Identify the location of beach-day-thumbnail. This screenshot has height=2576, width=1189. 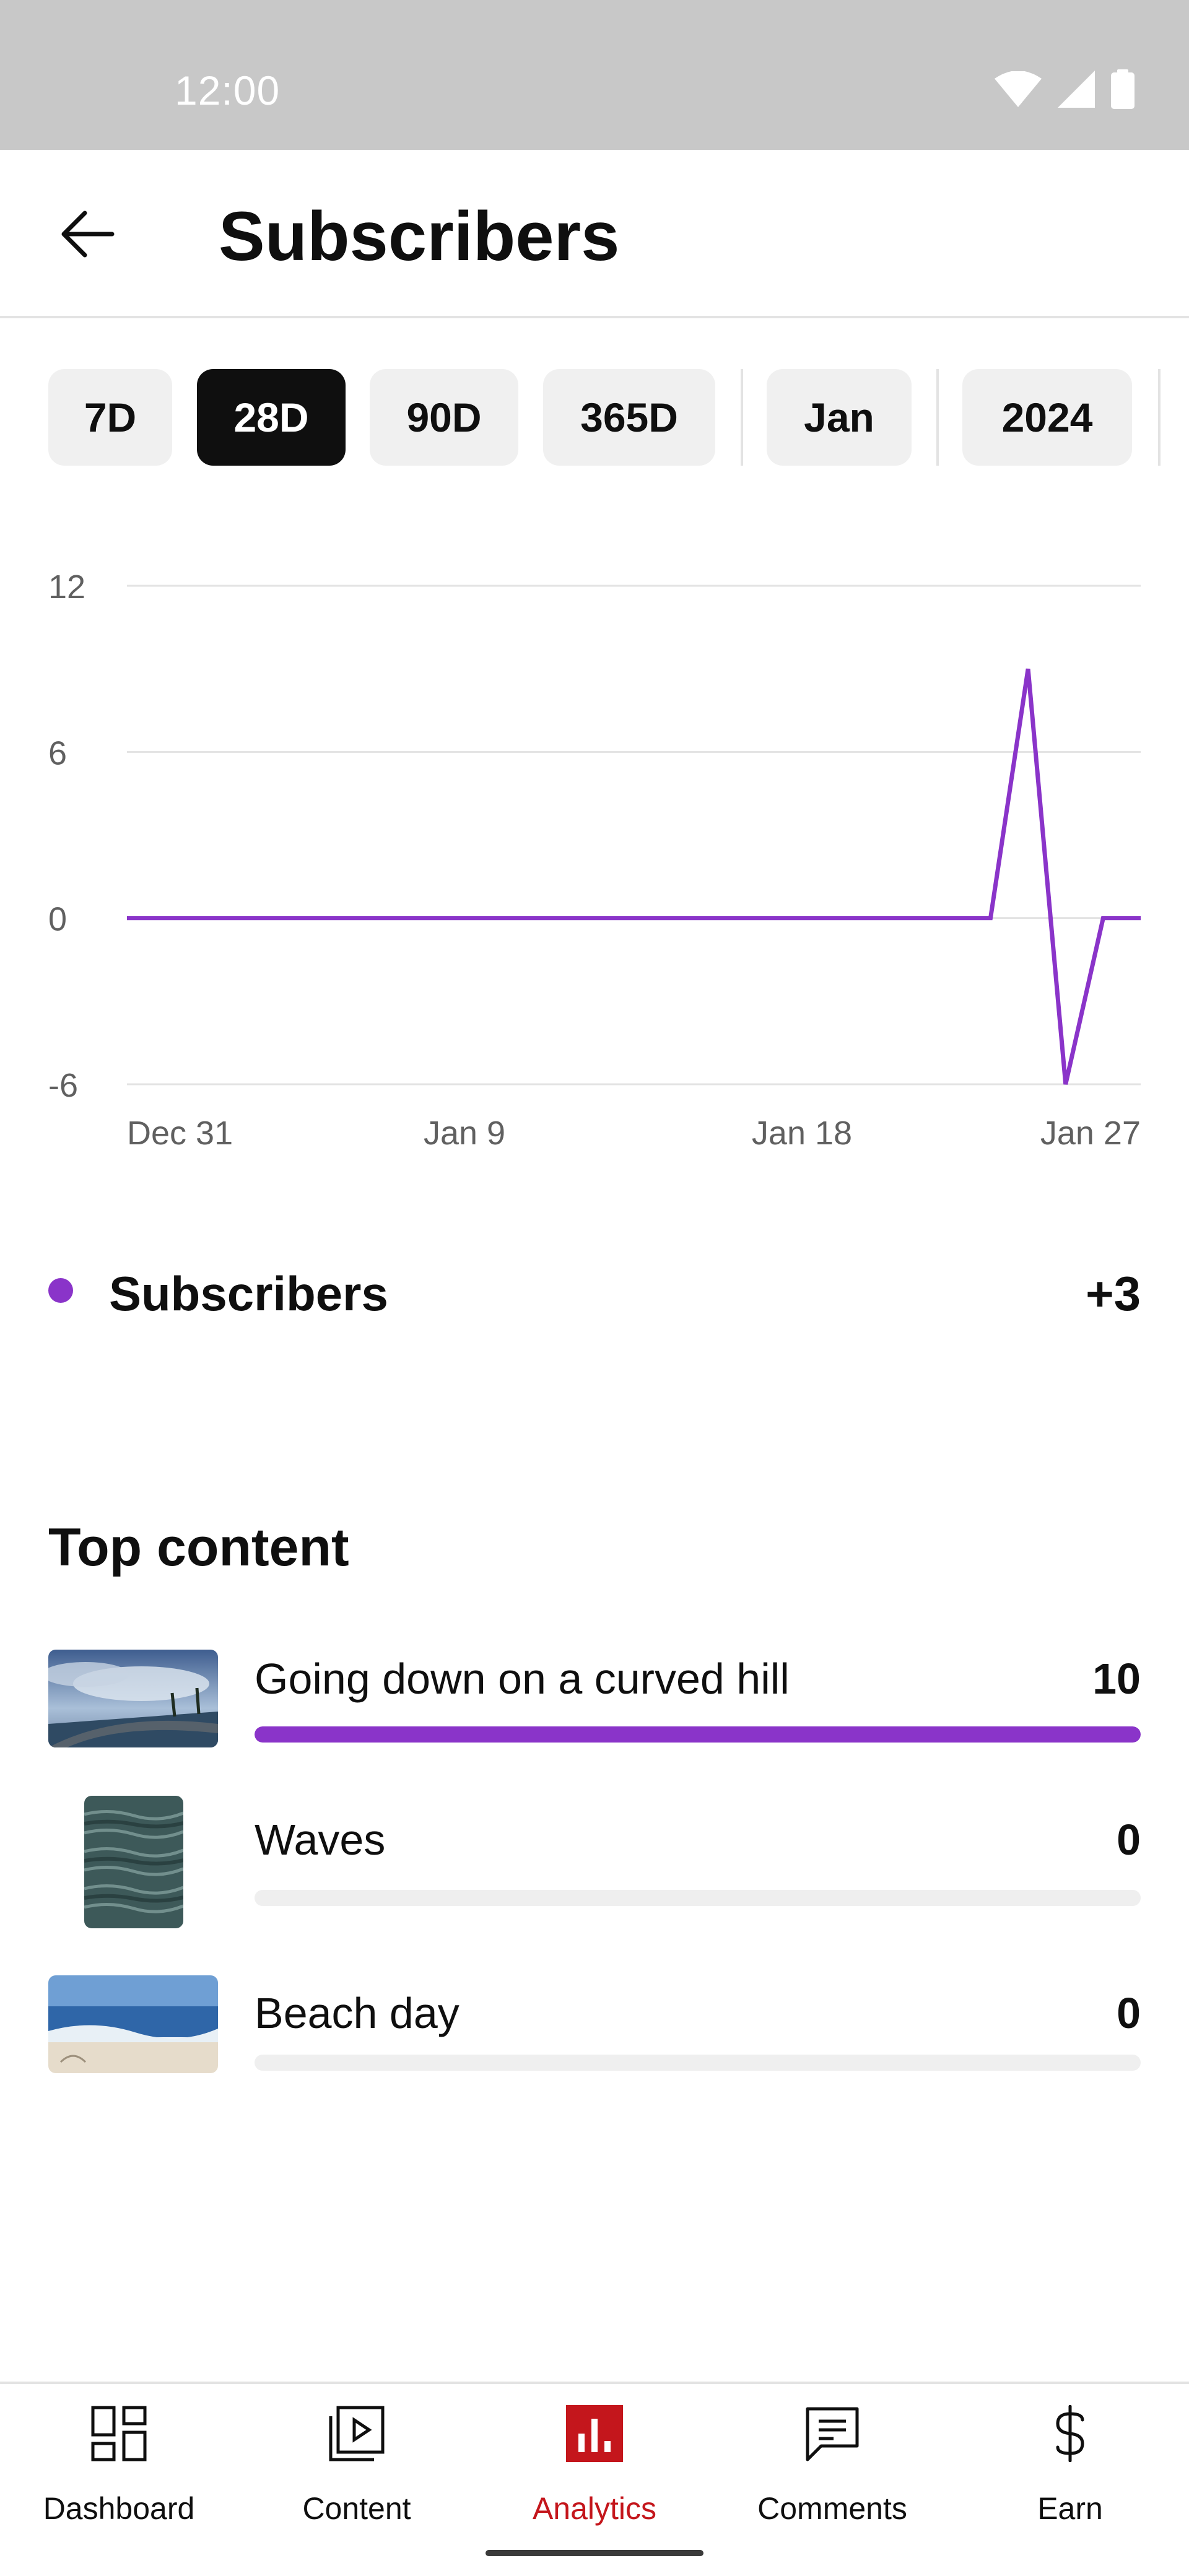
(133, 2024).